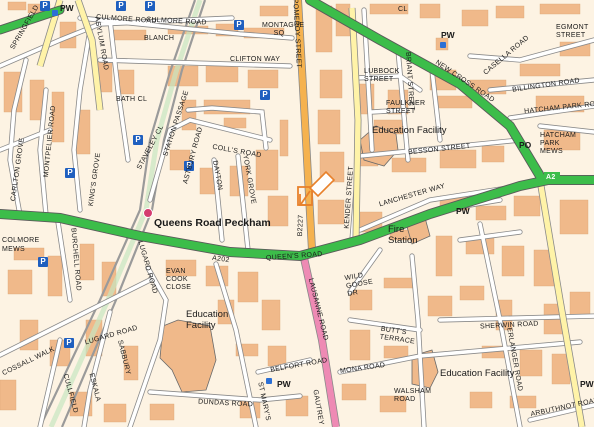 Image resolution: width=594 pixels, height=427 pixels. Describe the element at coordinates (413, 395) in the screenshot. I see `street-label: WALSHAM ROAD` at that location.